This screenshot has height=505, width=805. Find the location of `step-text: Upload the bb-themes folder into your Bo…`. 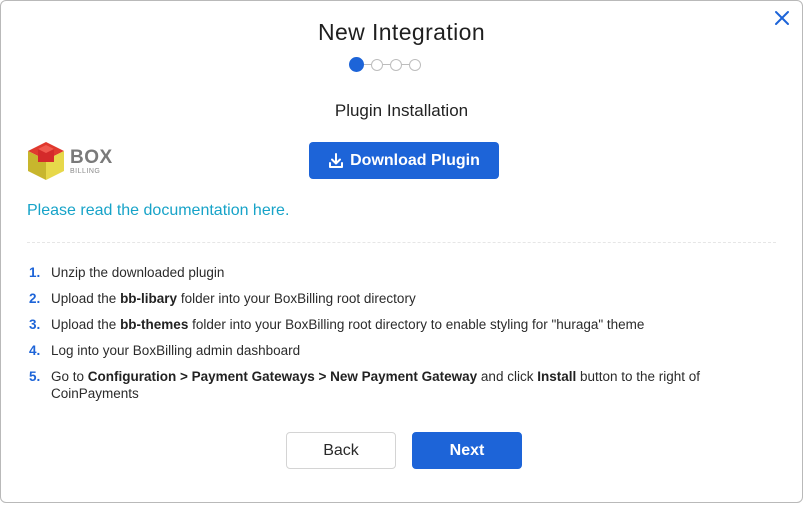

step-text: Upload the bb-themes folder into your Bo… is located at coordinates (410, 324).